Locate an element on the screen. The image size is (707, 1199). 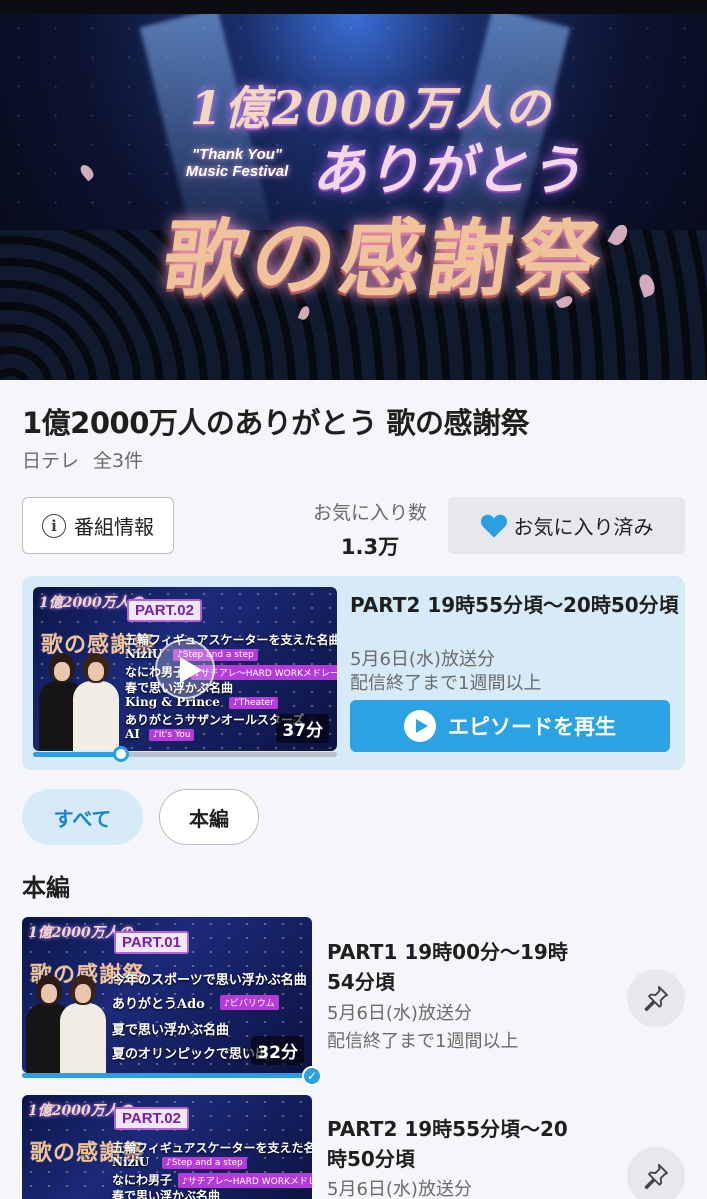
section-title: 本編 is located at coordinates (46, 888).